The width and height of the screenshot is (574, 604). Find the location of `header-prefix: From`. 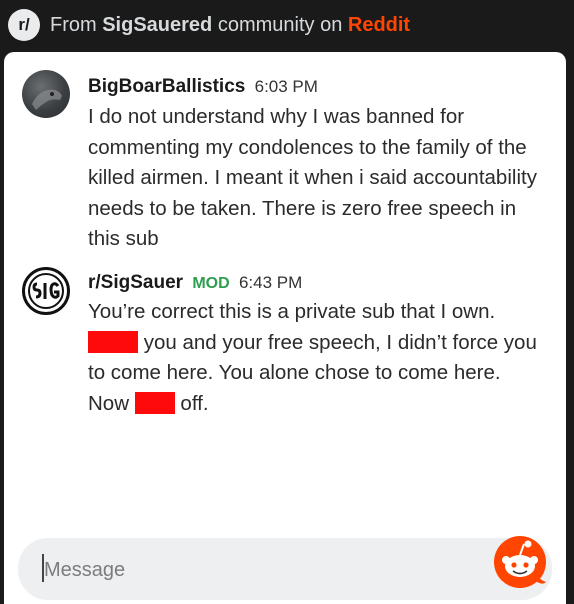

header-prefix: From is located at coordinates (76, 24).